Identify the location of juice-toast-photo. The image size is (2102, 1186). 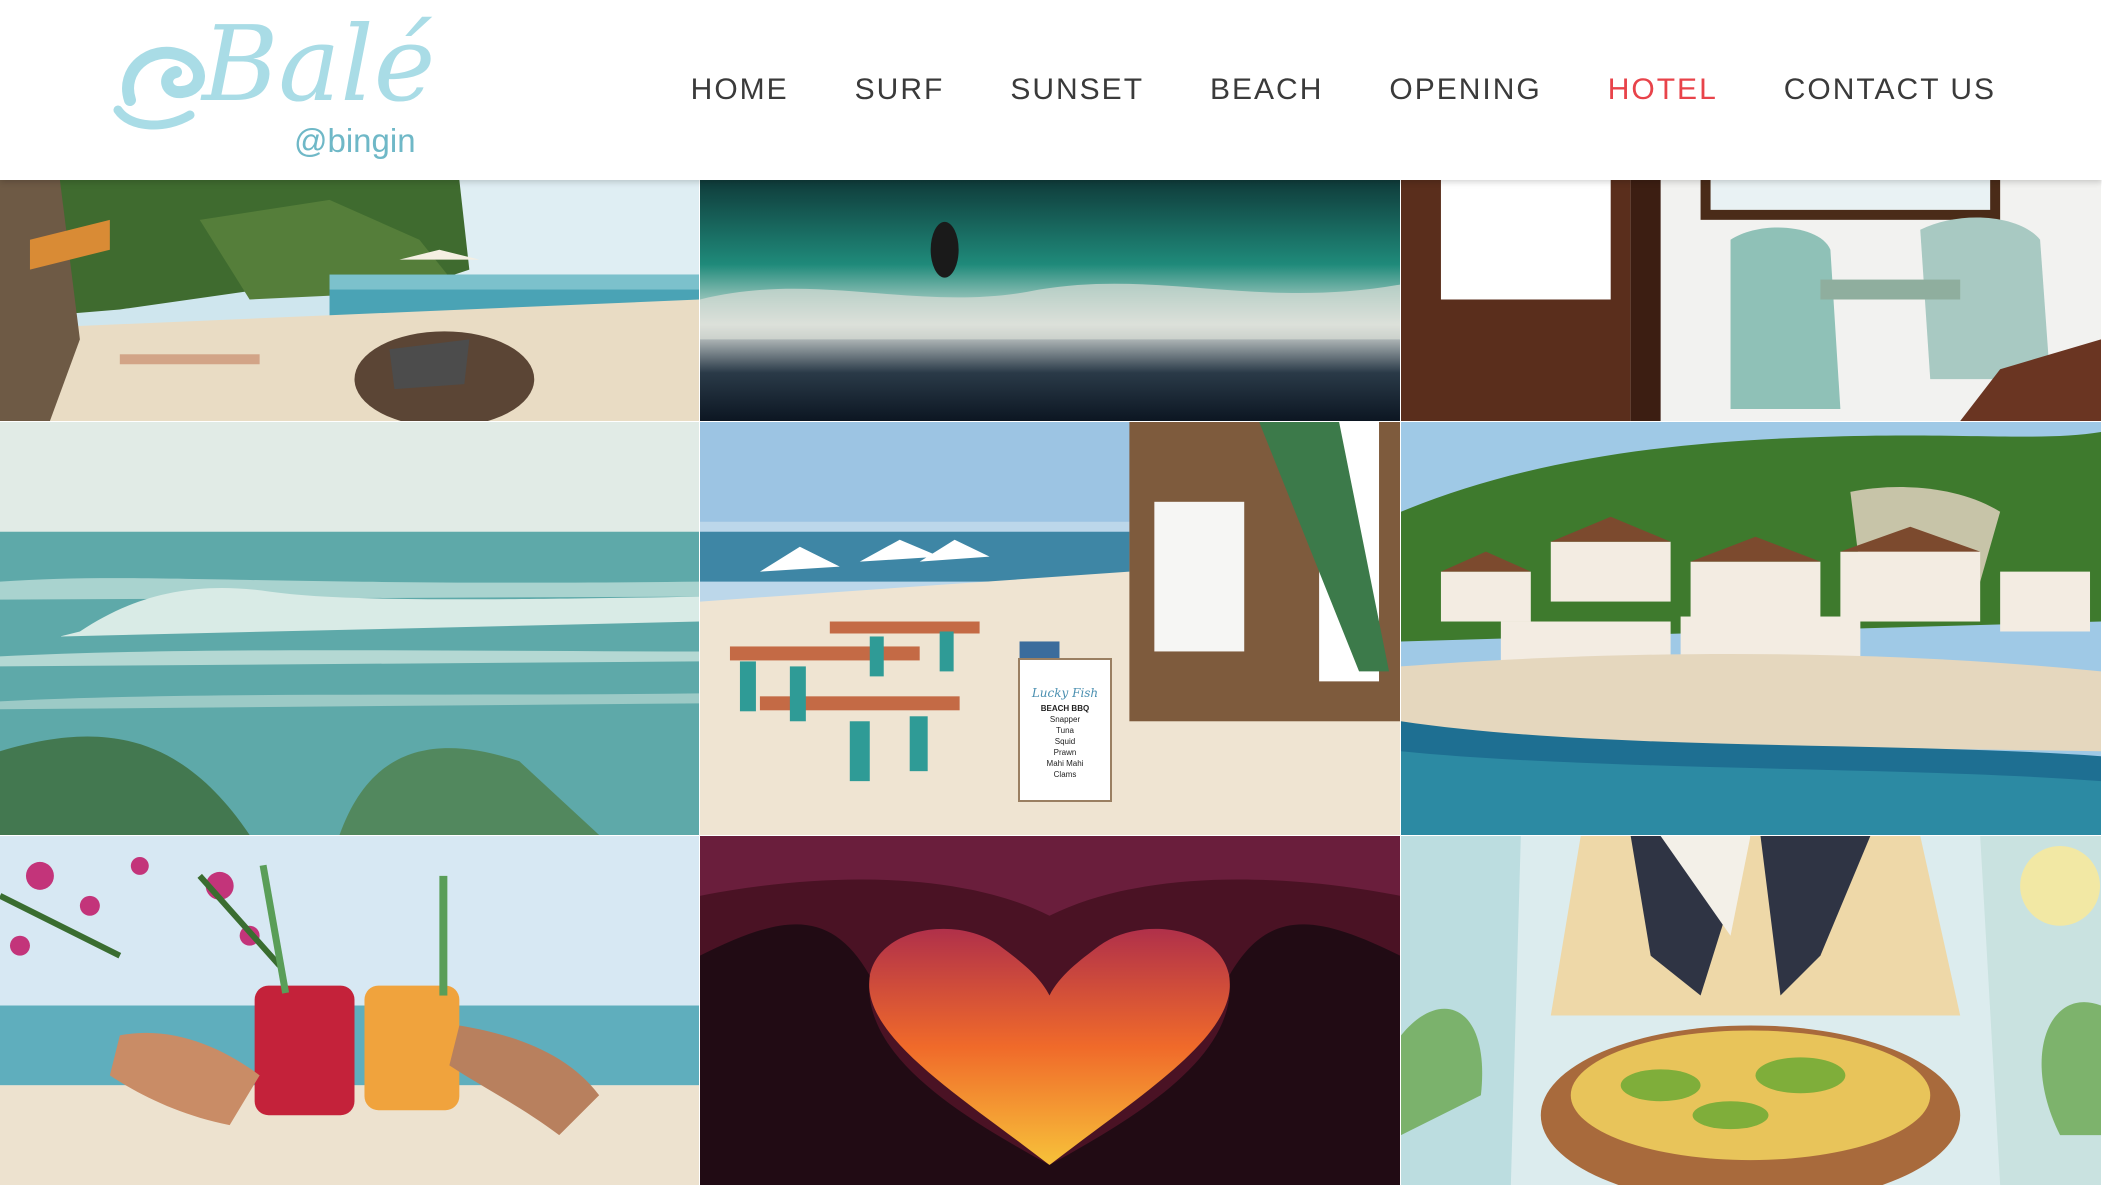
(350, 1011).